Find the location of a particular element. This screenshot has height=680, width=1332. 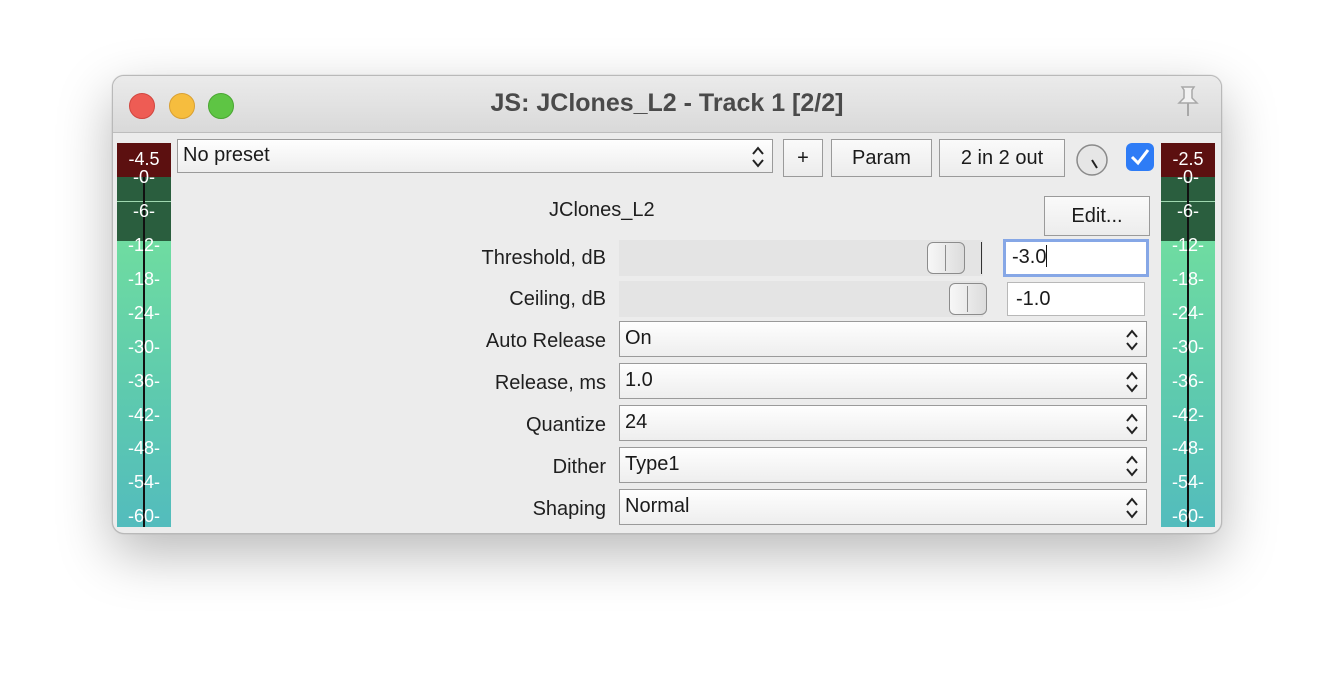

dither-value: Type1 is located at coordinates (652, 464).